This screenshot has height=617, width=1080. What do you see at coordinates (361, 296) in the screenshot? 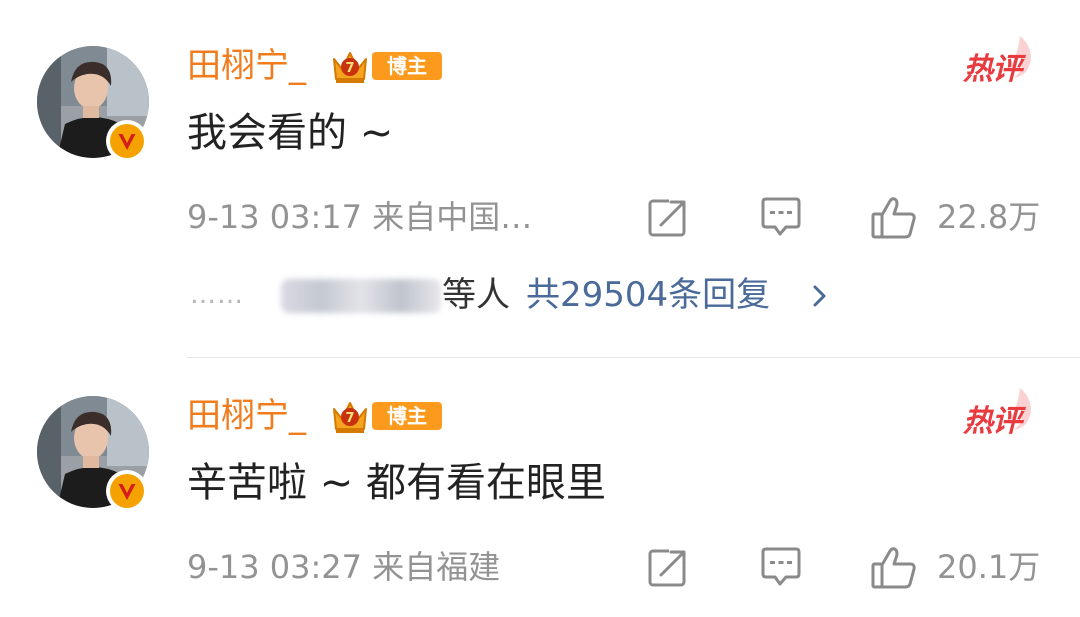
I see `blurred-usernames` at bounding box center [361, 296].